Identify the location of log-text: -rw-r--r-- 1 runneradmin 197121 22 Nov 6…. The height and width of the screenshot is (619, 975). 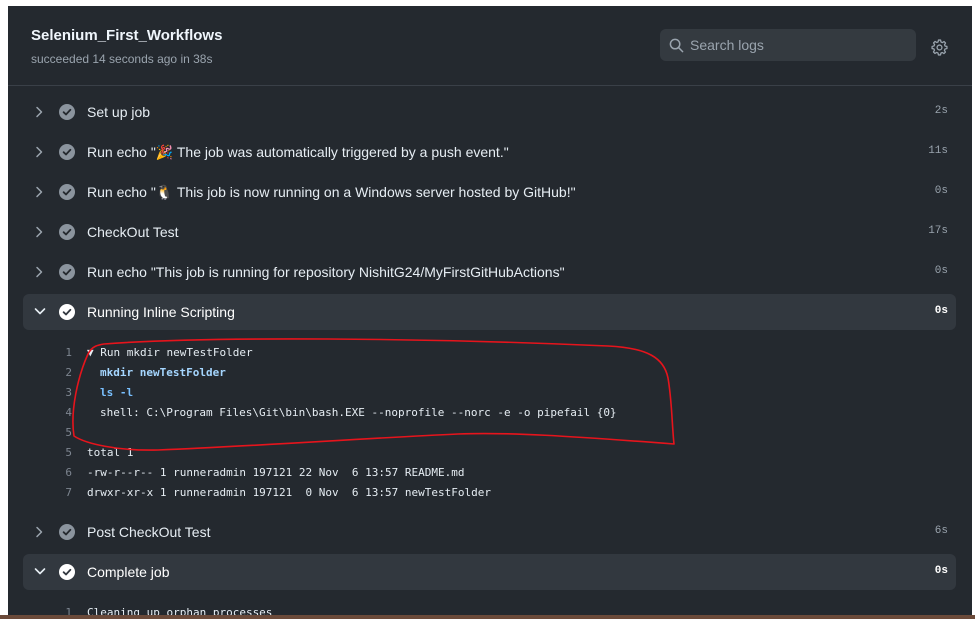
(276, 472).